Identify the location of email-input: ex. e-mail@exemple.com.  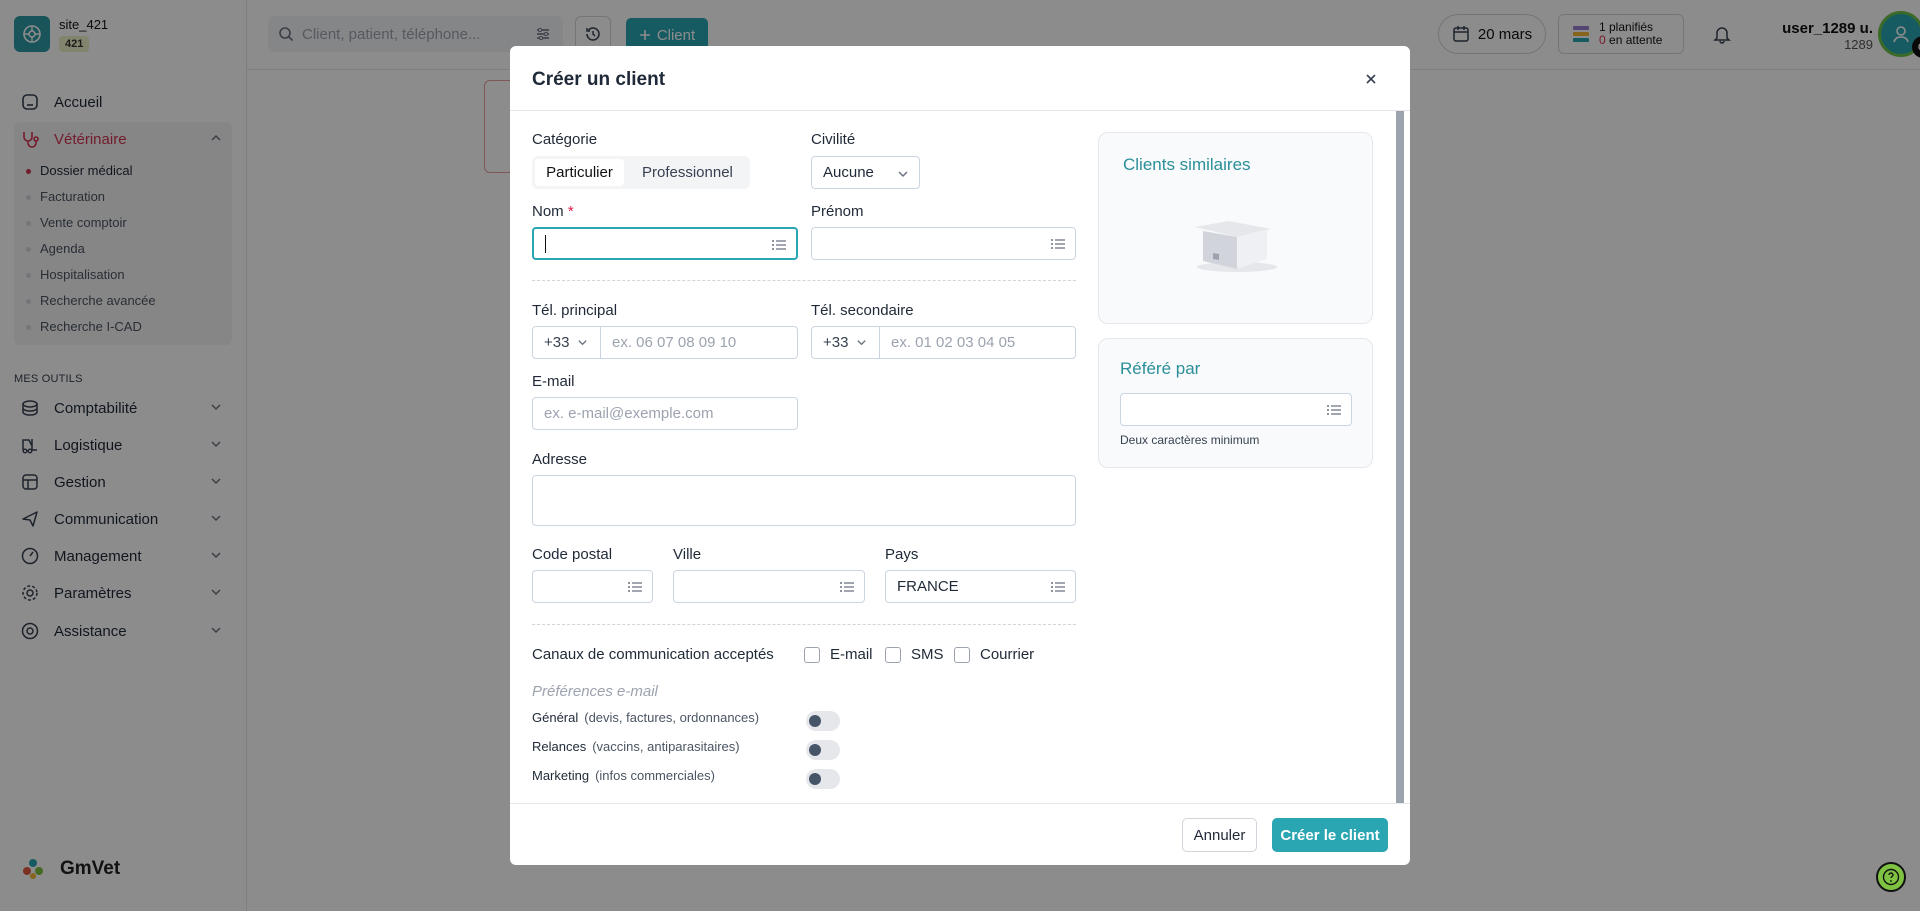
(665, 413).